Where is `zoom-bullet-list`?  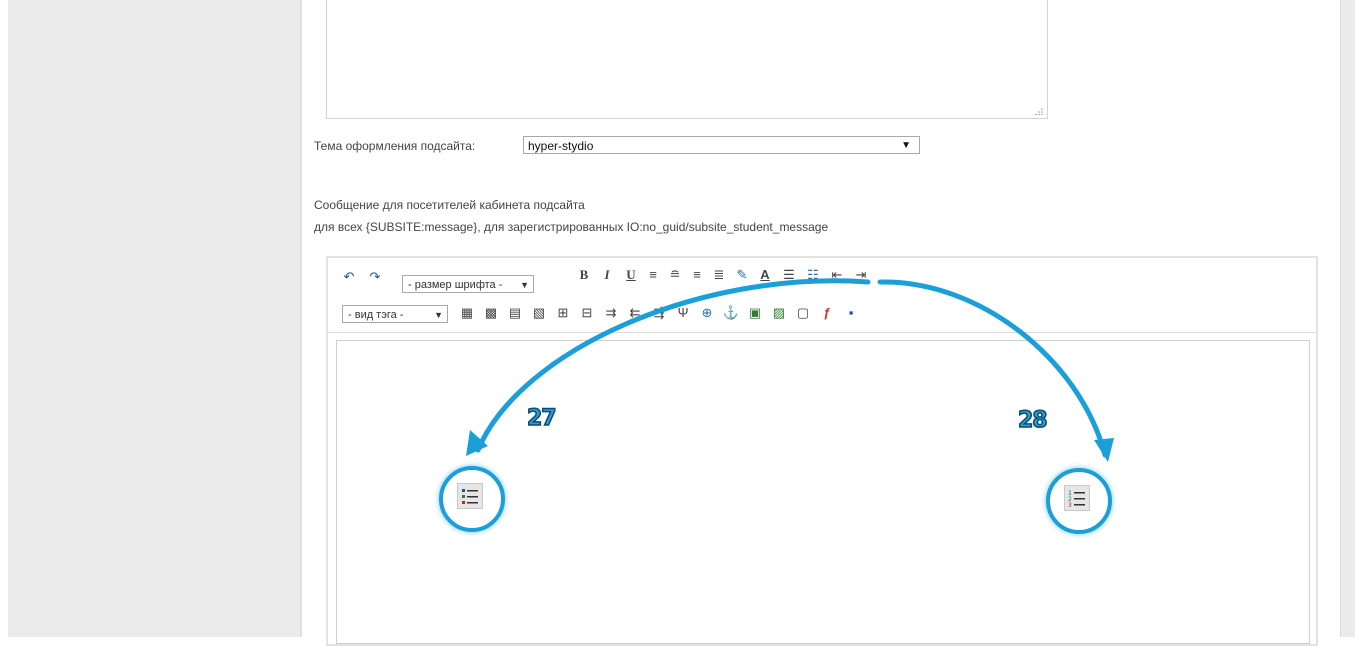 zoom-bullet-list is located at coordinates (472, 499).